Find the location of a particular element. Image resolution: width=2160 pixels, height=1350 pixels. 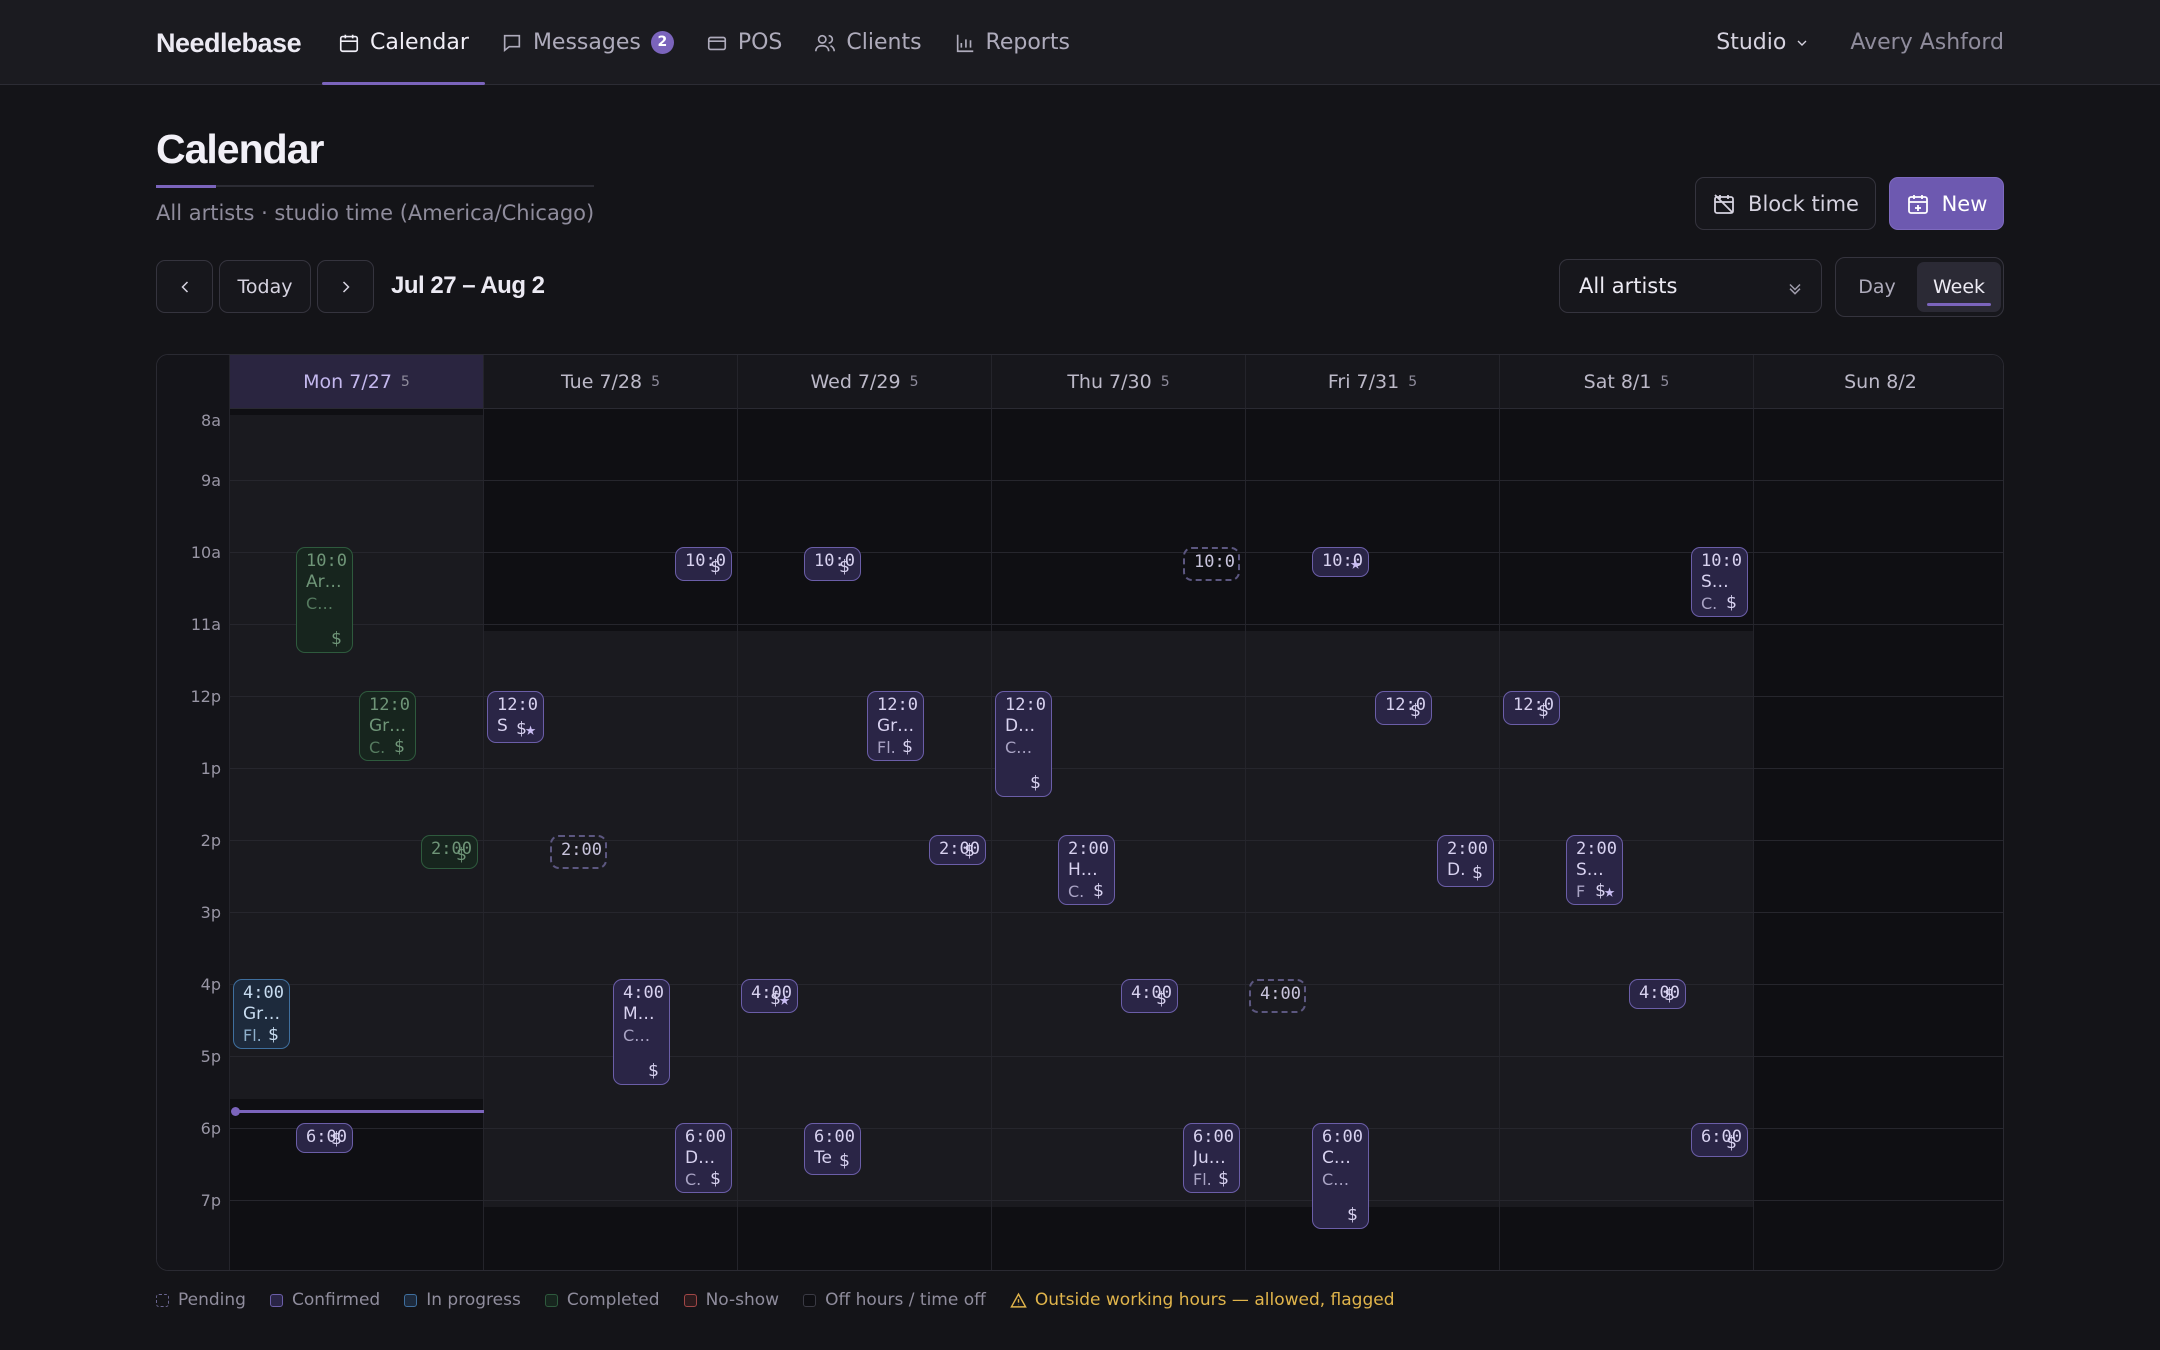

nav-calendar: Calendar is located at coordinates (403, 42).